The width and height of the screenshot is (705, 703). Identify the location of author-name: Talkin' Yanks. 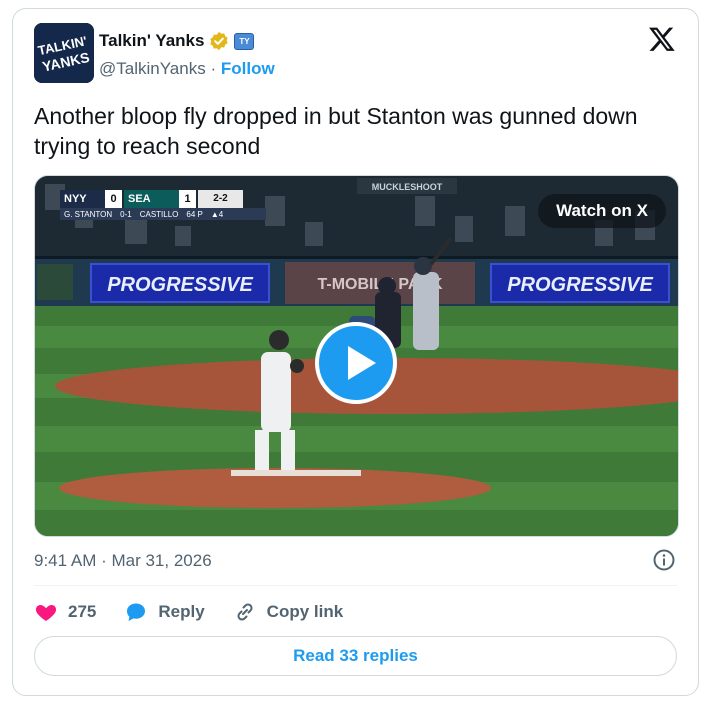
(151, 41).